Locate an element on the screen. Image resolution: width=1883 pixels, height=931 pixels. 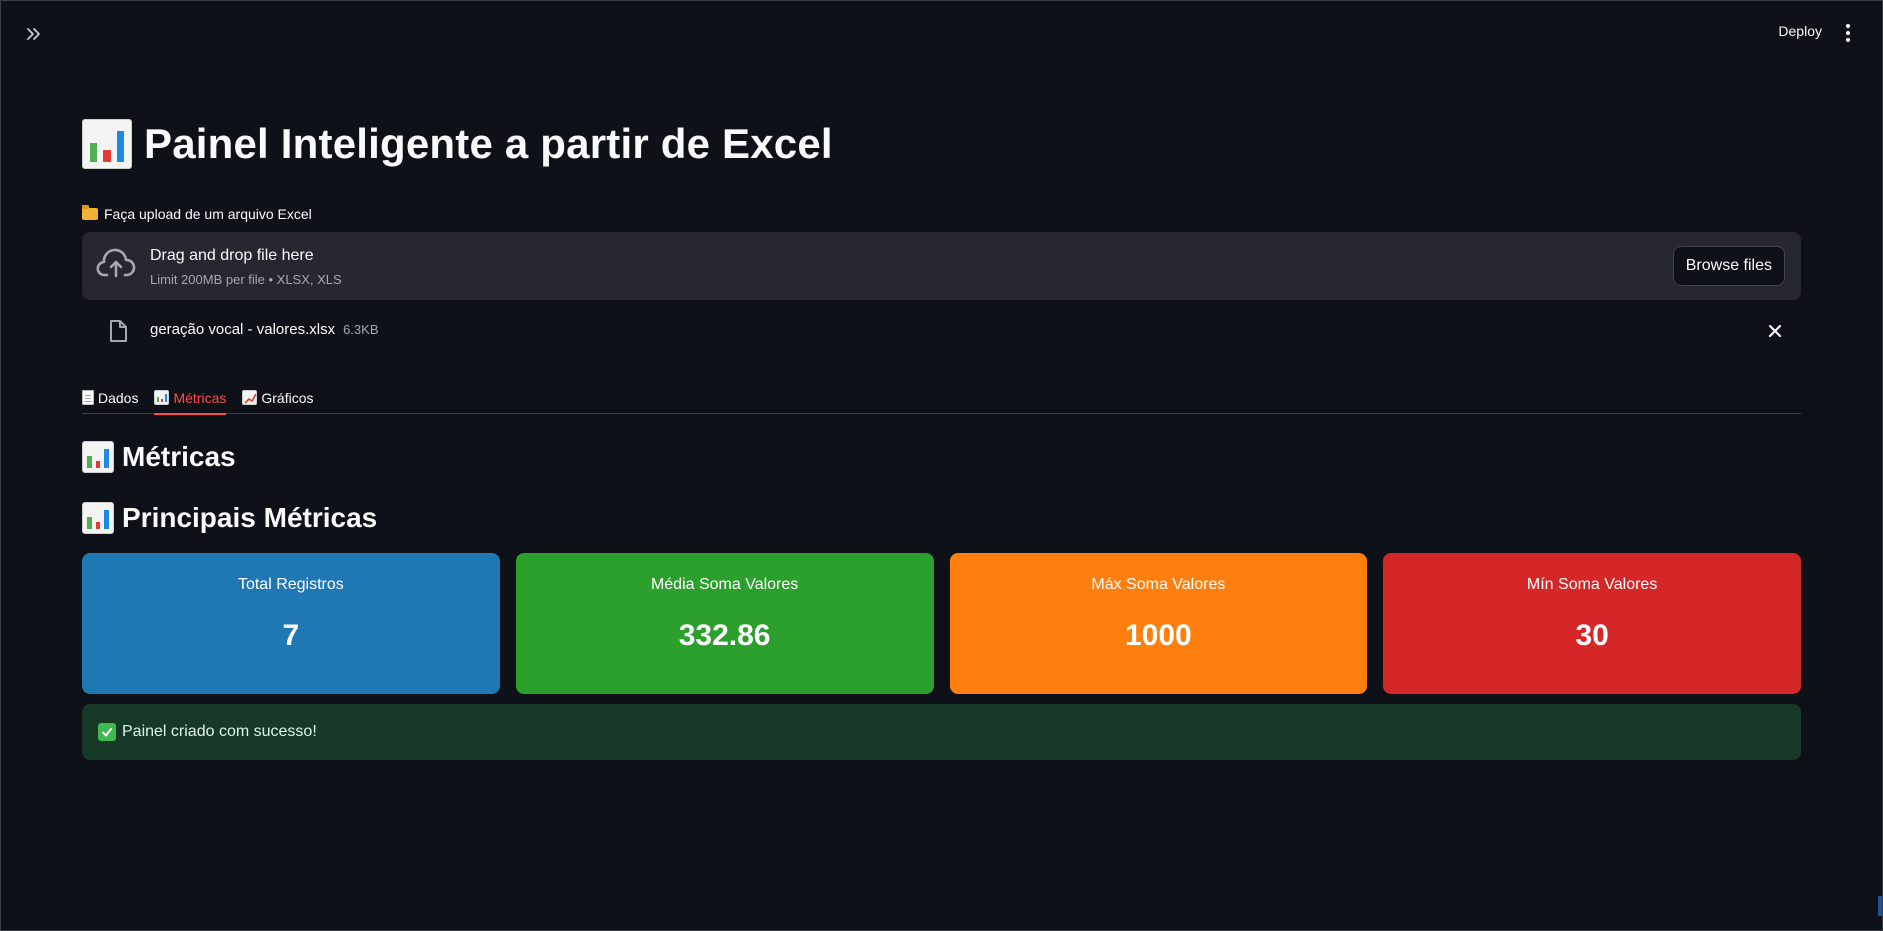
dropzone-subtitle: Limit 200MB per file • XLSX, XLS is located at coordinates (246, 279).